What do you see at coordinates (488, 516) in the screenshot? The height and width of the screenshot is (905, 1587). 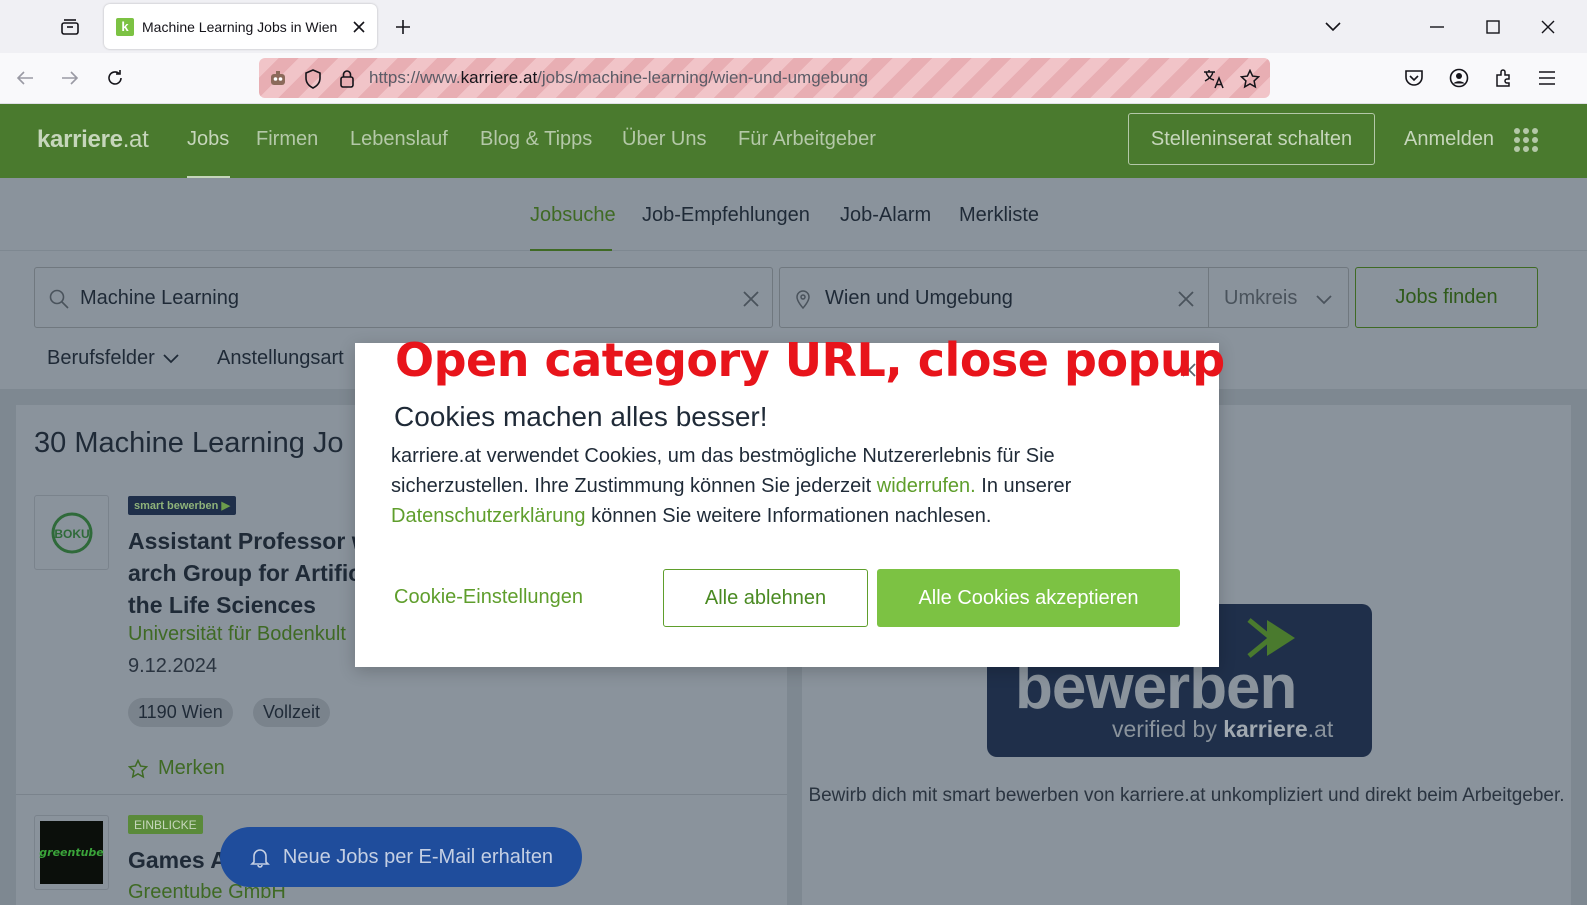 I see `privacy-policy-link: Datenschutzerklärung` at bounding box center [488, 516].